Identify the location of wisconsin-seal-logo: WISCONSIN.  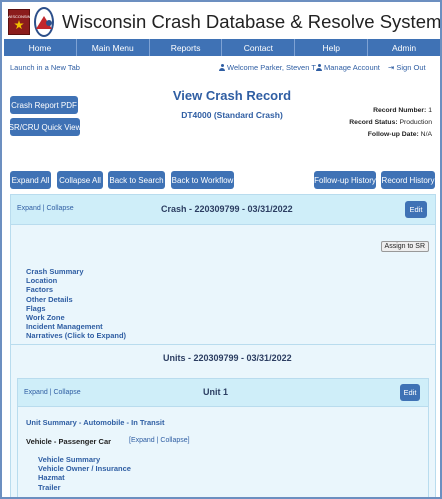
(19, 22).